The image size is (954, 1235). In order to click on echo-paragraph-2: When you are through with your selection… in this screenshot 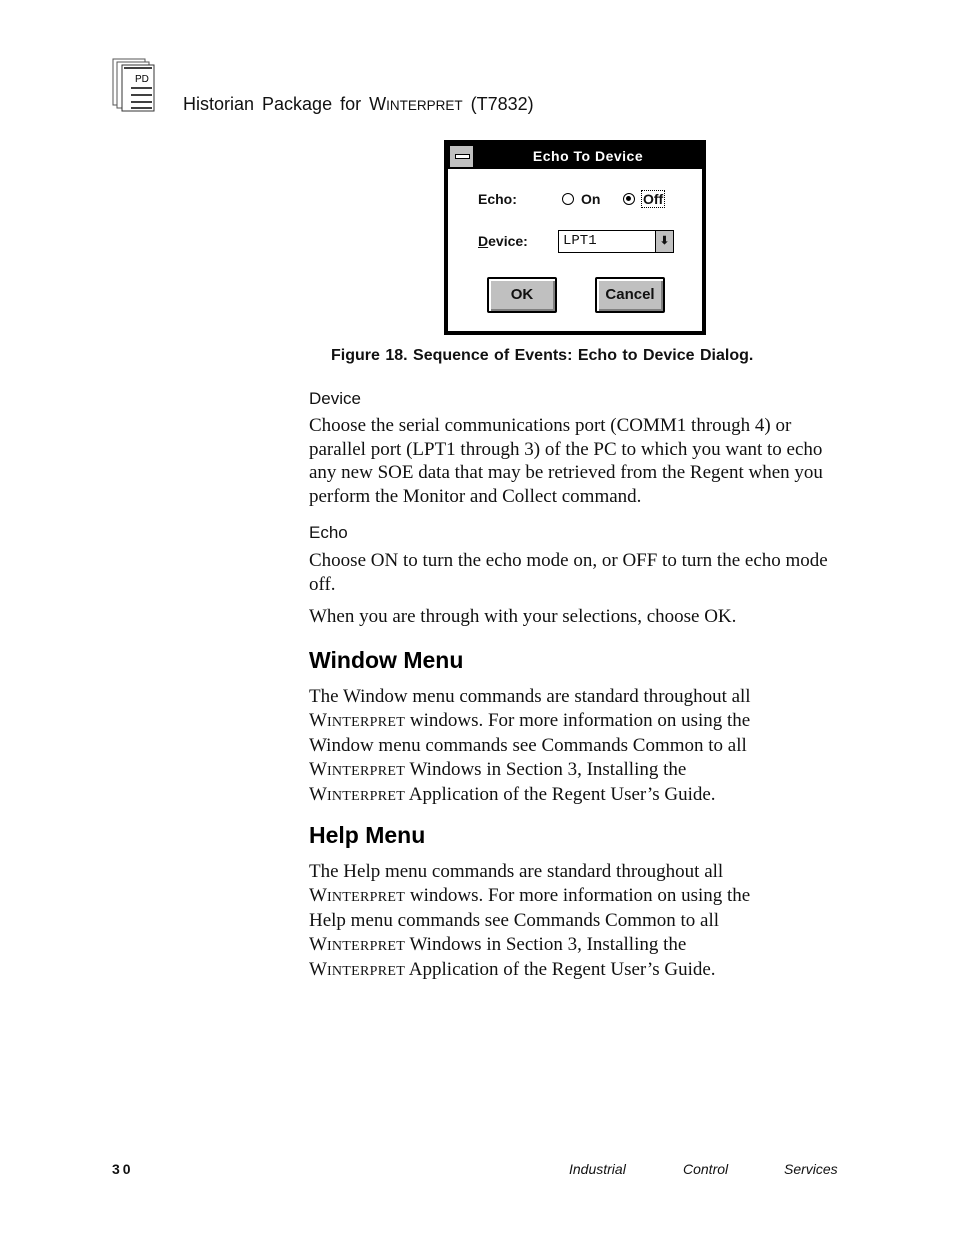, I will do `click(523, 616)`.